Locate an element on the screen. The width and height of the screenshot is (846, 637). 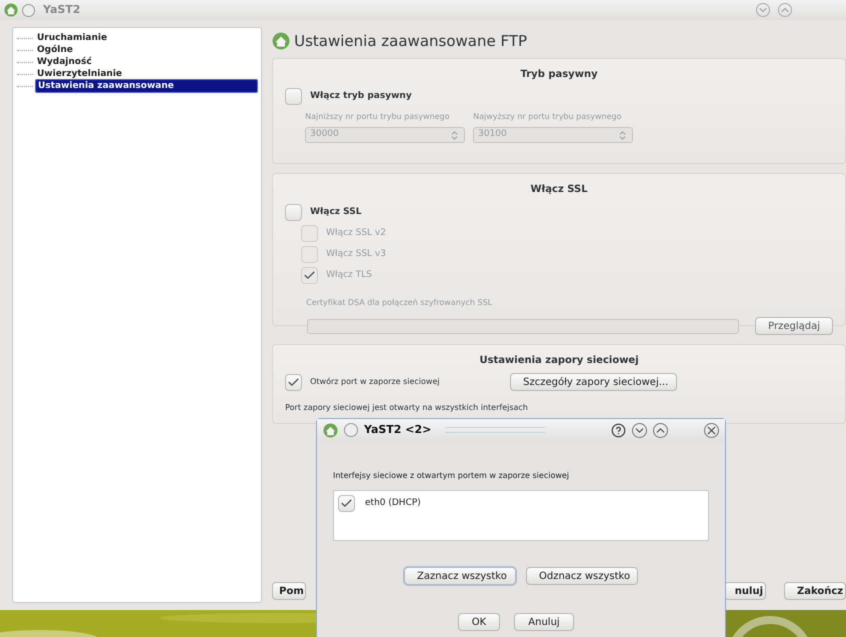
group-title: Włącz SSL is located at coordinates (559, 190).